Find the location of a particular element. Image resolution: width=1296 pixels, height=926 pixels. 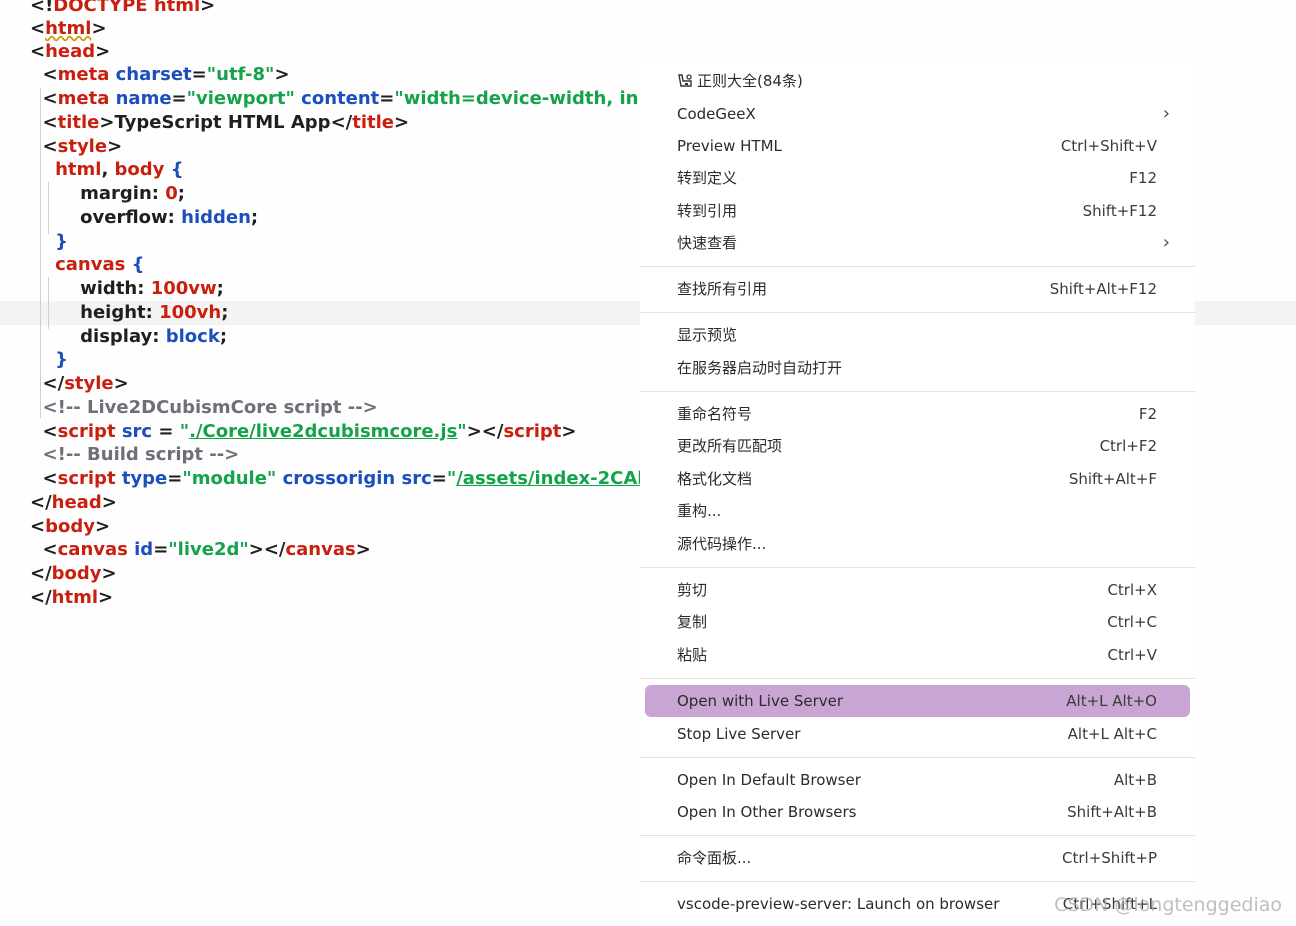

menu-item-10: 更改所有匹配项 Ctrl+F2 is located at coordinates (917, 446).